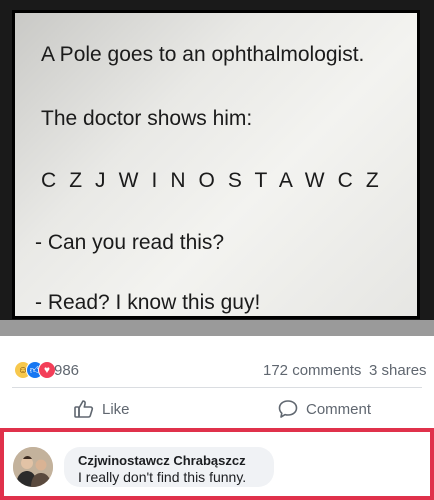 This screenshot has height=500, width=434. Describe the element at coordinates (101, 409) in the screenshot. I see `like-button: Like` at that location.